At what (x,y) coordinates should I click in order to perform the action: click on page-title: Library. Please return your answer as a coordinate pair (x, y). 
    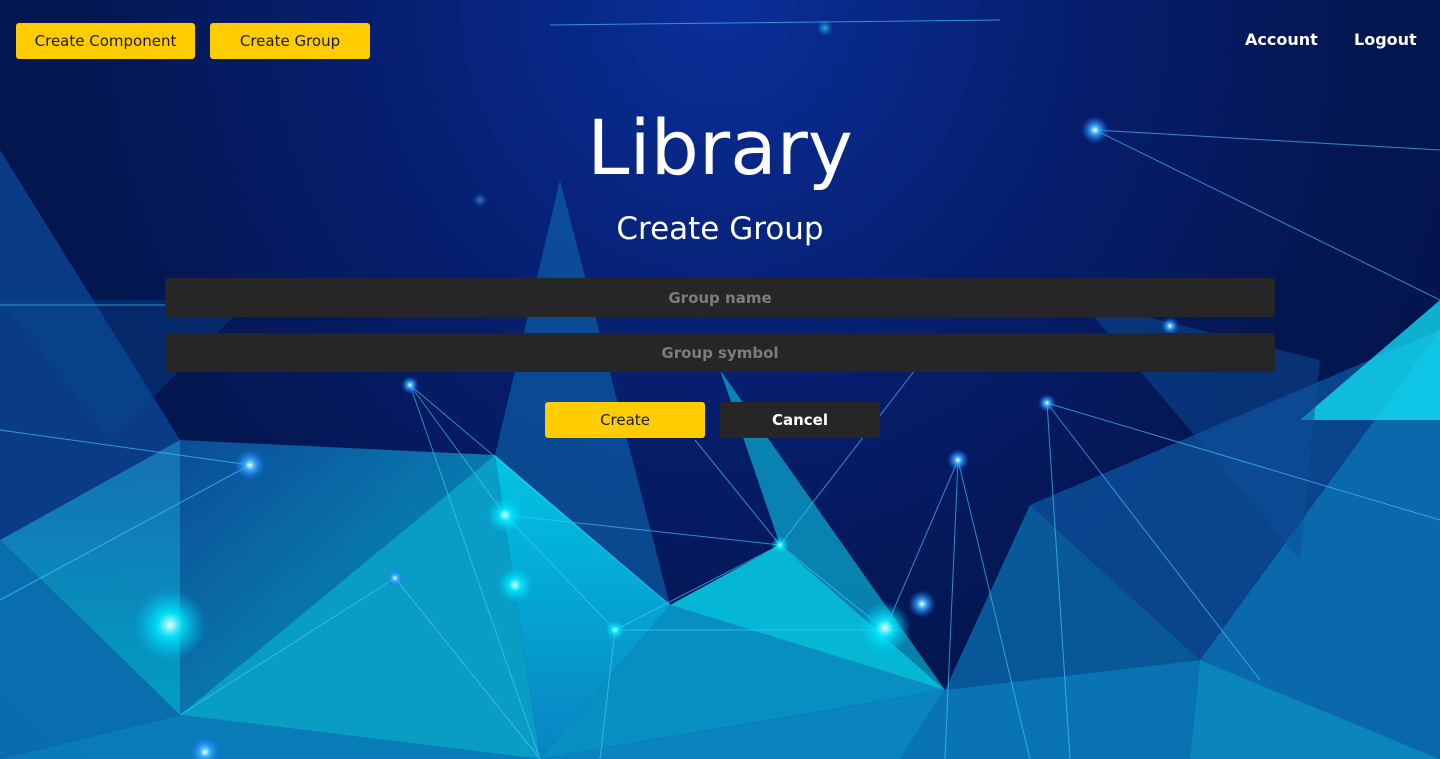
    Looking at the image, I should click on (720, 147).